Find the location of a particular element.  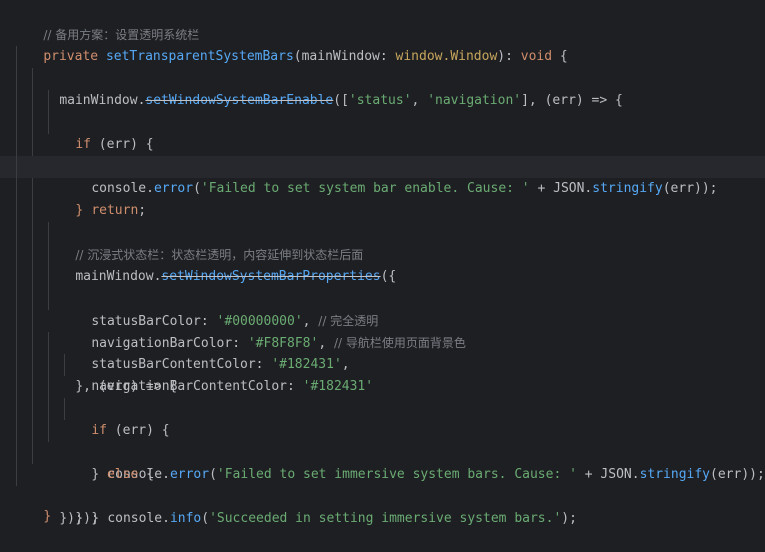

code-line: // 备用方案：设置透明系统栏 is located at coordinates (382, 22).